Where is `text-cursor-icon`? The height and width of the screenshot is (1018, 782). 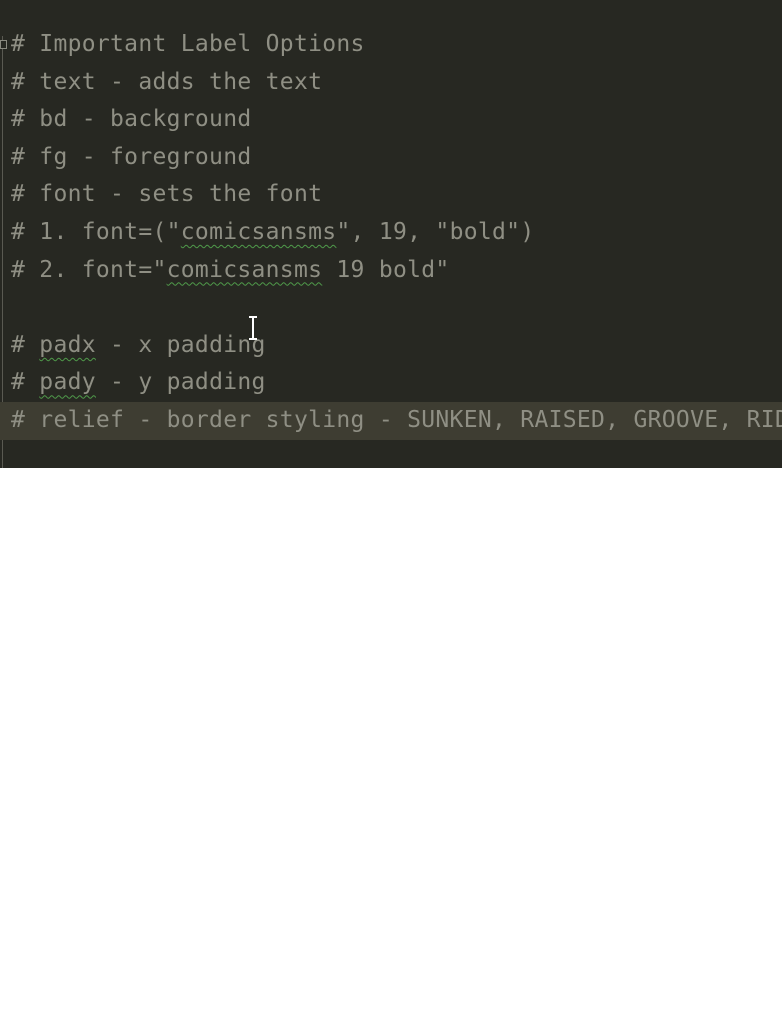
text-cursor-icon is located at coordinates (253, 328).